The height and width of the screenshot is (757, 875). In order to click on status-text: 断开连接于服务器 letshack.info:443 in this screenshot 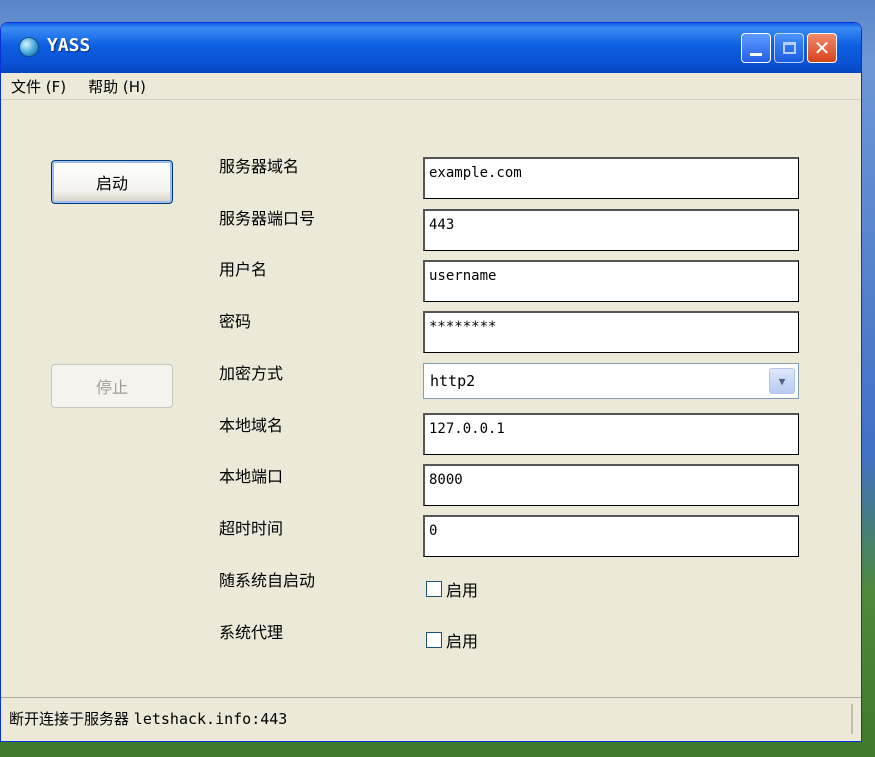, I will do `click(148, 718)`.